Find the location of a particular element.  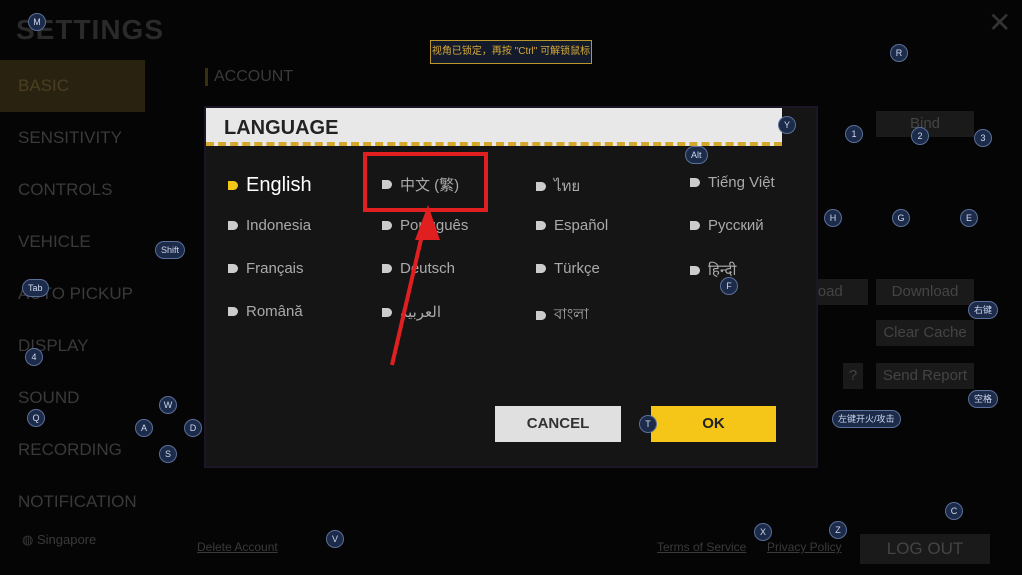

key-hint-badge: 3 is located at coordinates (983, 138).